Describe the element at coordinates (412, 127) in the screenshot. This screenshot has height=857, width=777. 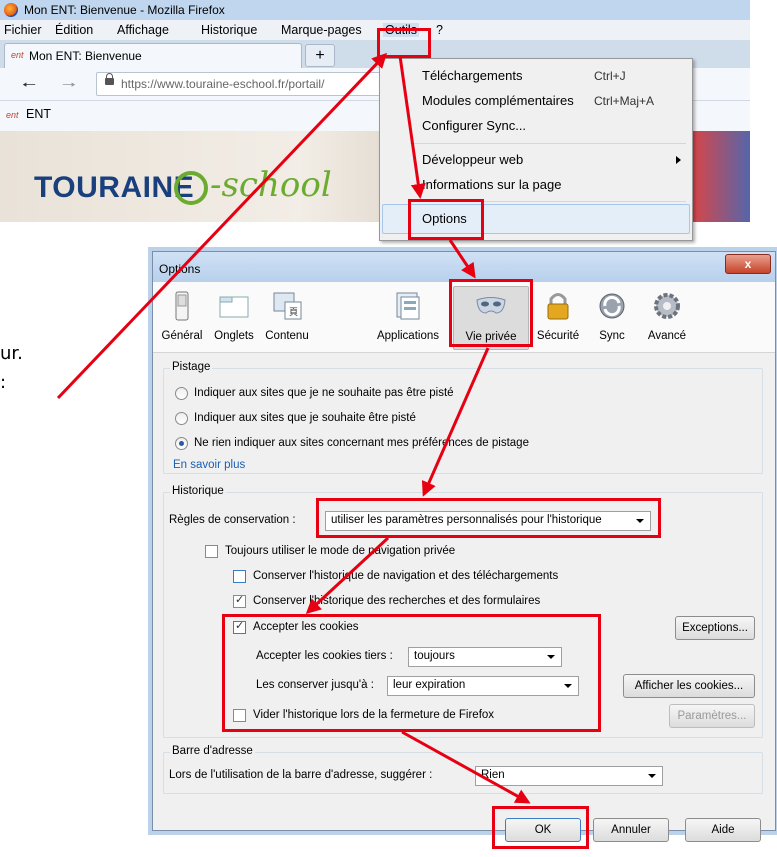
I see `arrow-to-options` at that location.